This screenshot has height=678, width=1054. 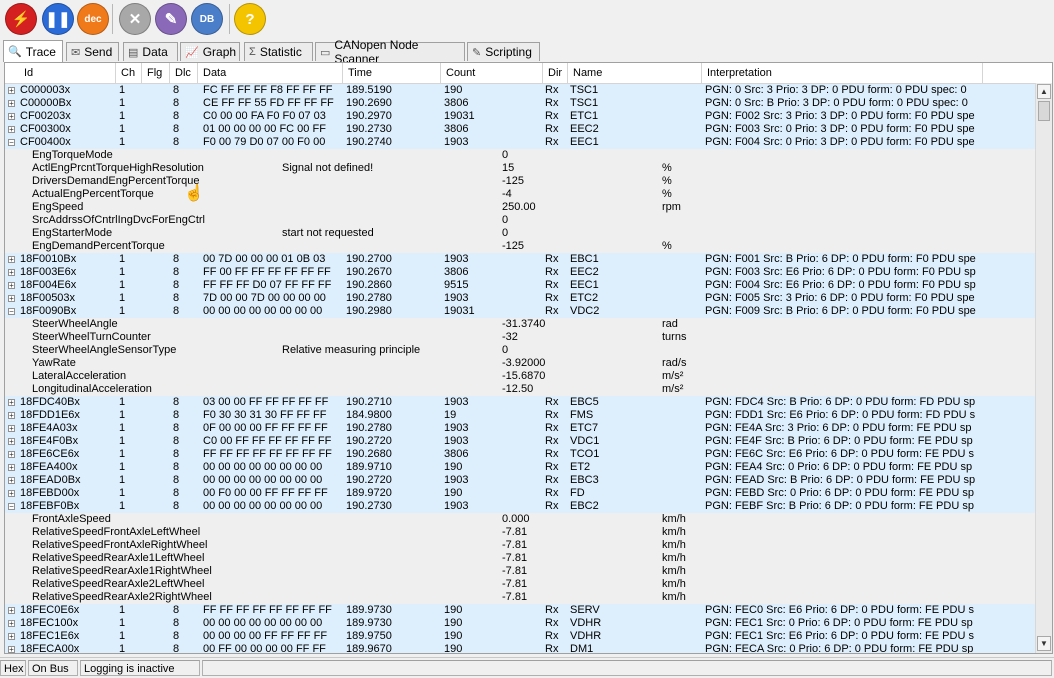 What do you see at coordinates (92, 51) in the screenshot?
I see `tab-send: ✉ Send` at bounding box center [92, 51].